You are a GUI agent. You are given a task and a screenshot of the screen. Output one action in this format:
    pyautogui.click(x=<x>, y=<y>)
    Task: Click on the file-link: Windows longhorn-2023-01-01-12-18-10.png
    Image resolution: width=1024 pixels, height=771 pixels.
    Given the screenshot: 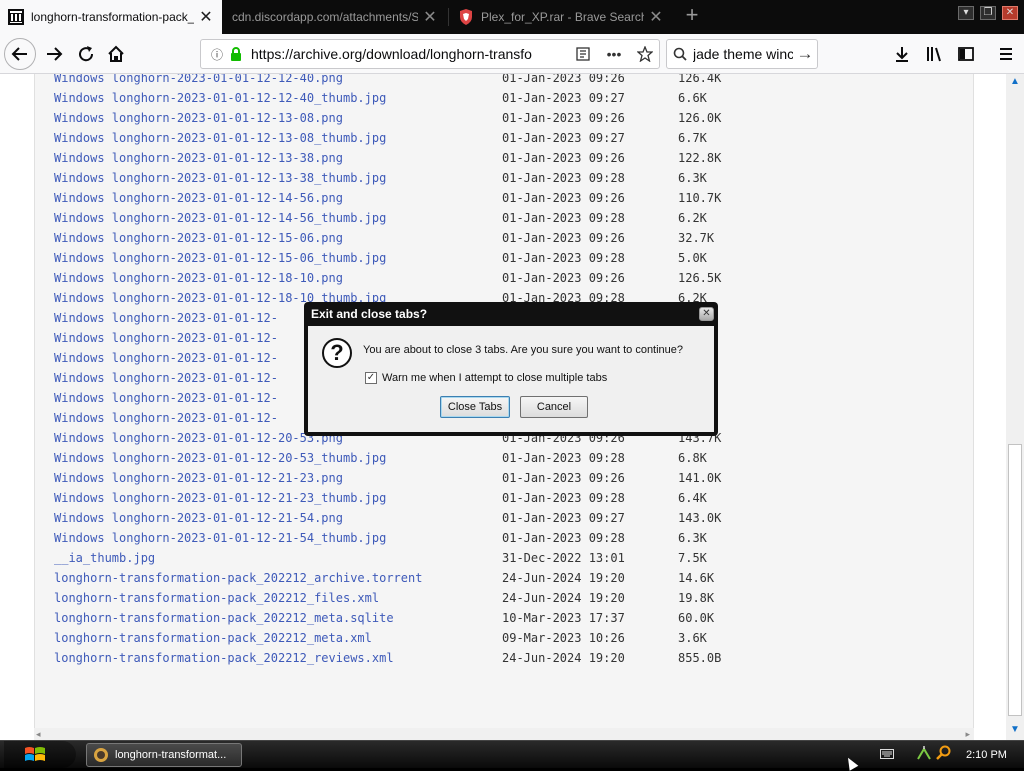 What is the action you would take?
    pyautogui.click(x=198, y=278)
    